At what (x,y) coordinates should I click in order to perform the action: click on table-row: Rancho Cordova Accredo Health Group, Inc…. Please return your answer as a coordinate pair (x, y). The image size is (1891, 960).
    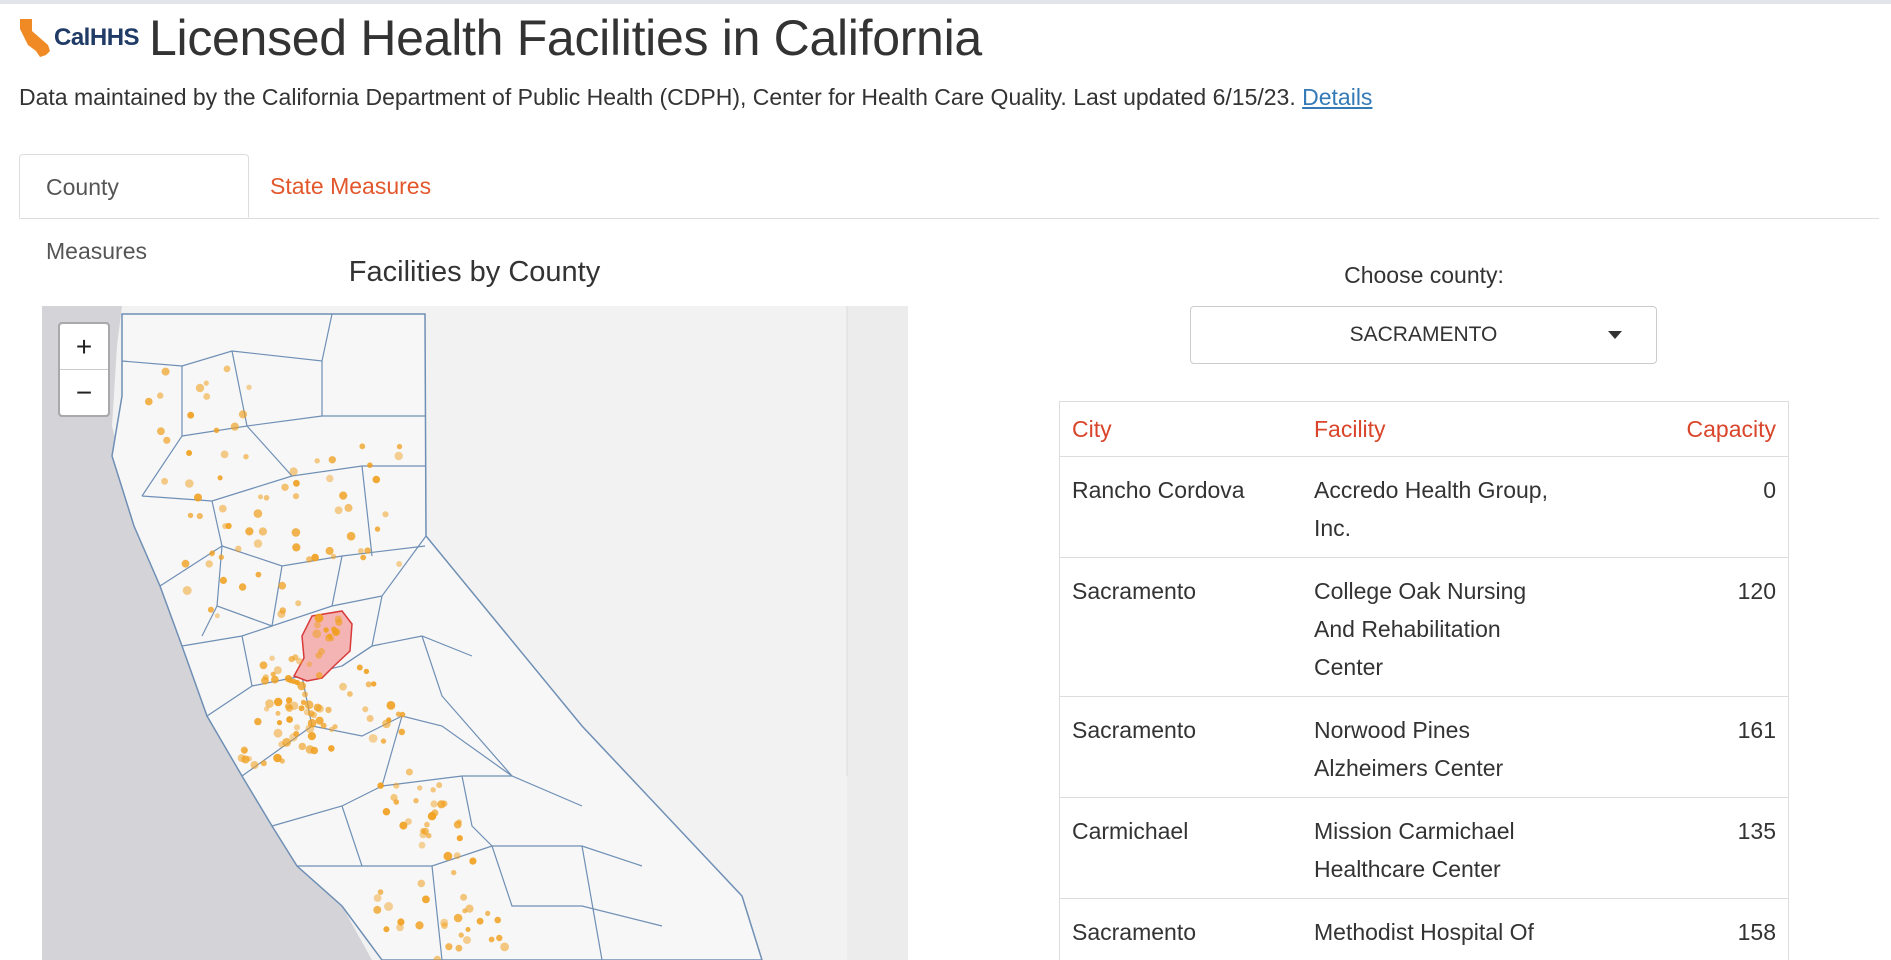
    Looking at the image, I should click on (1424, 507).